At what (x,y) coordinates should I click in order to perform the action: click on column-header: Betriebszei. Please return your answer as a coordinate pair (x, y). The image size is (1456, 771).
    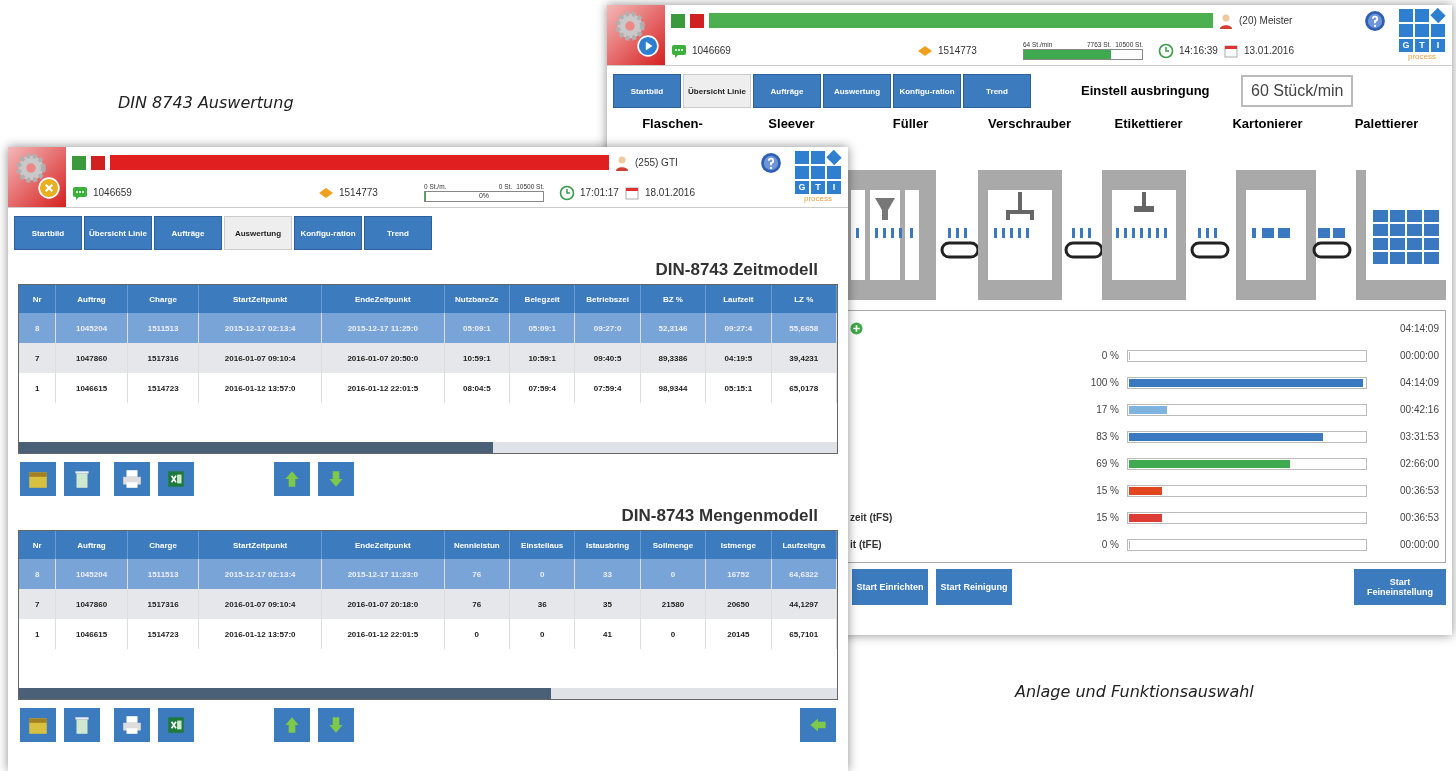
    Looking at the image, I should click on (607, 299).